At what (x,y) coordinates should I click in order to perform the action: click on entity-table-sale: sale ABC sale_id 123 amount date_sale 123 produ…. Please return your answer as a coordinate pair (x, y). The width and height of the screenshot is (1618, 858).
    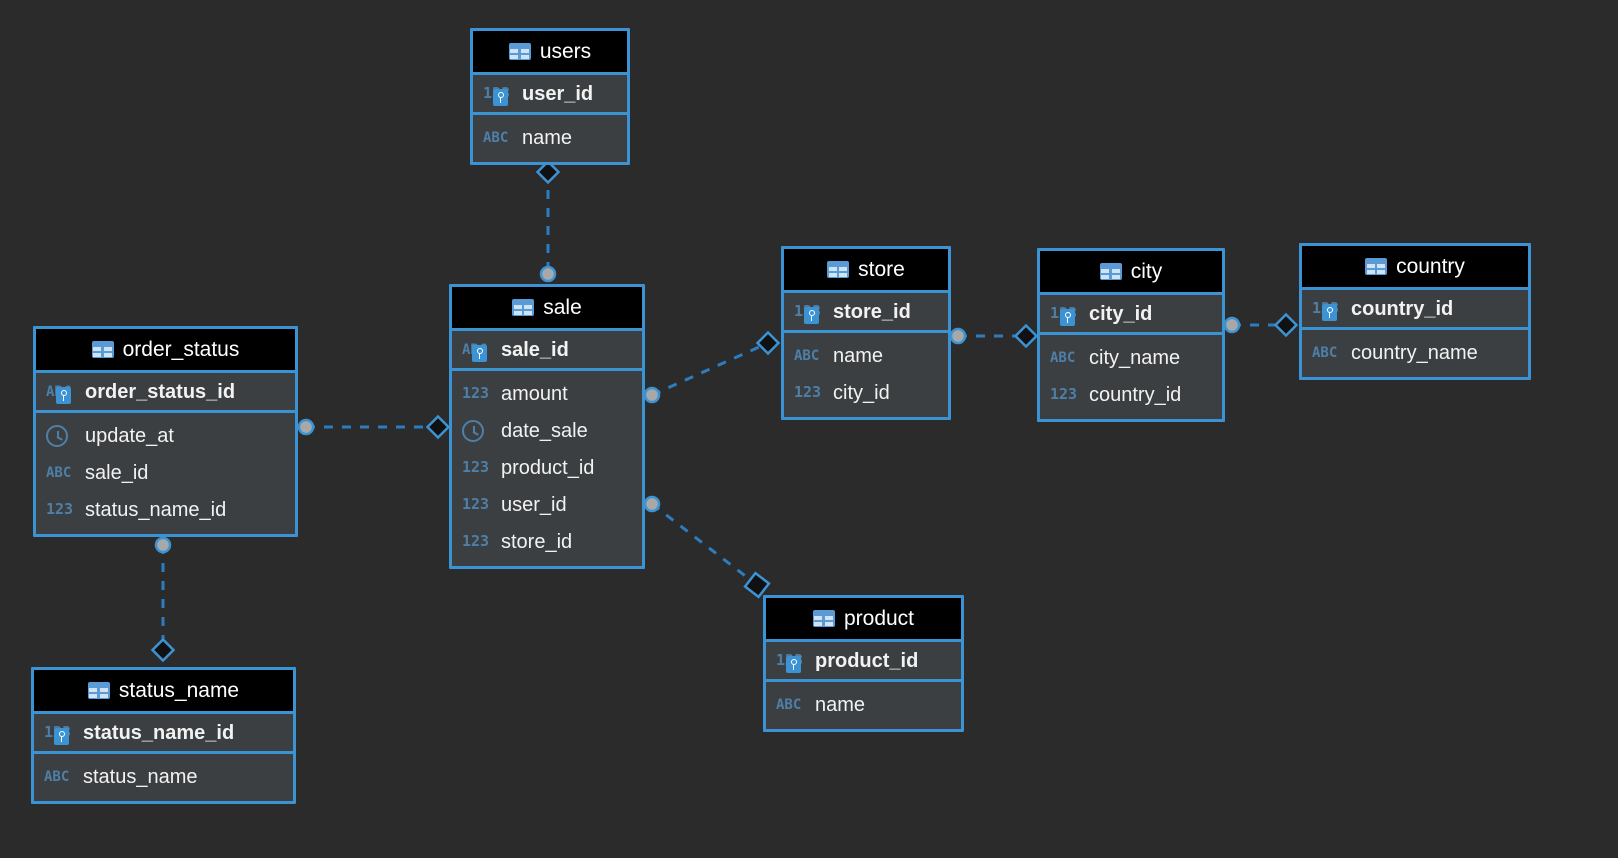
    Looking at the image, I should click on (547, 426).